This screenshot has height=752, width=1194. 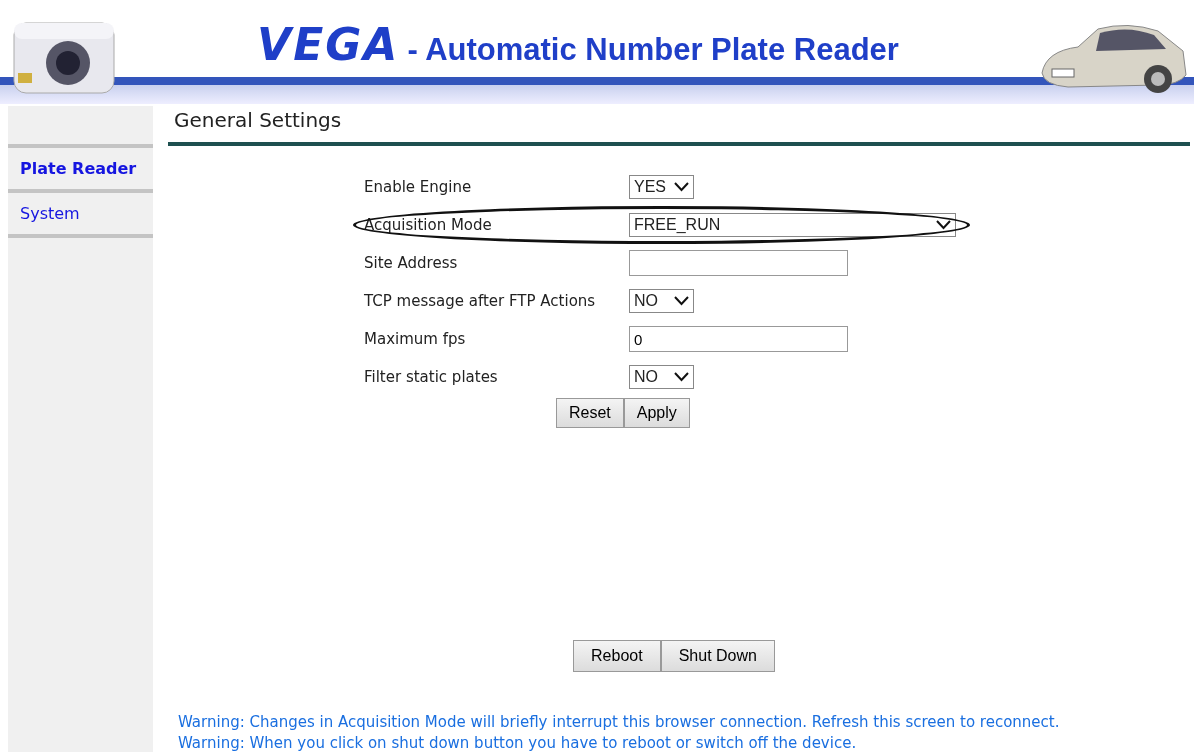 What do you see at coordinates (418, 187) in the screenshot?
I see `field-label: Enable Engine` at bounding box center [418, 187].